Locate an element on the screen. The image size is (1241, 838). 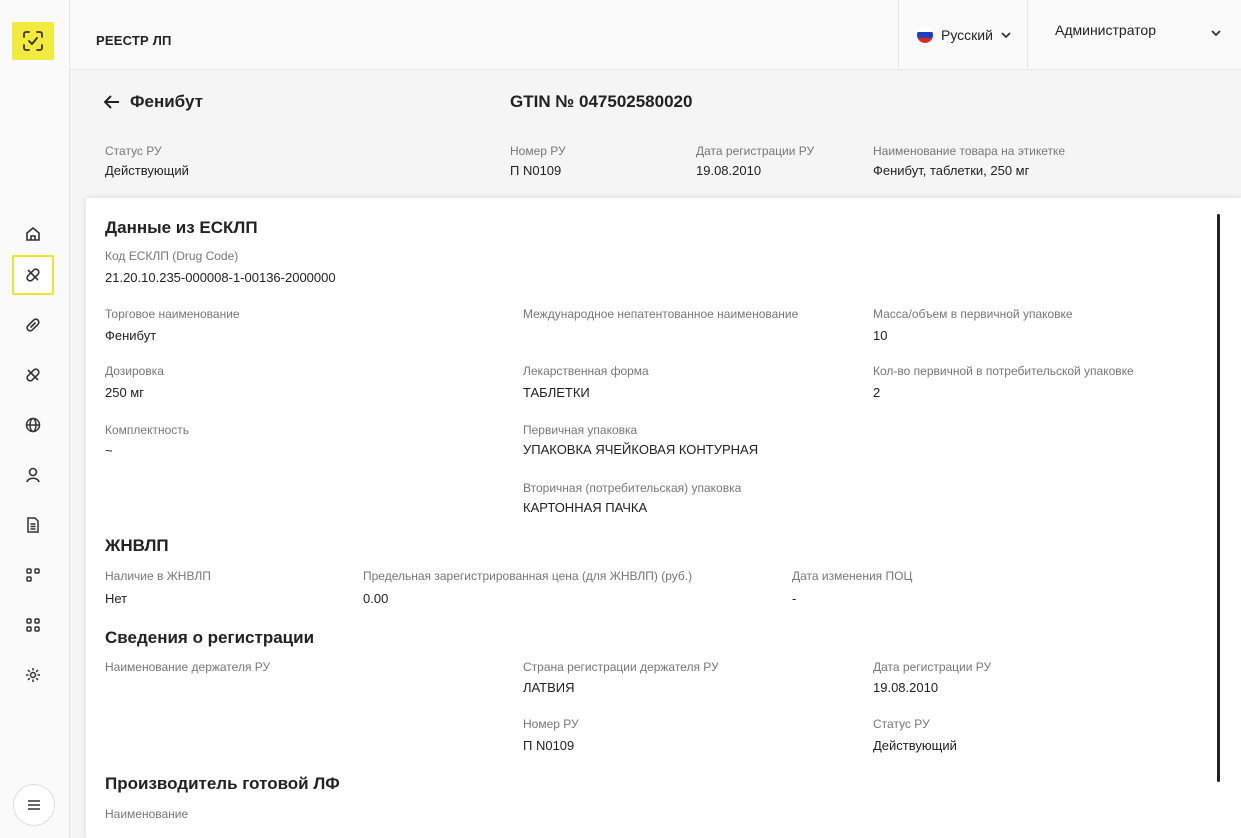
section-title-zhnvlp: ЖНВЛП is located at coordinates (137, 545).